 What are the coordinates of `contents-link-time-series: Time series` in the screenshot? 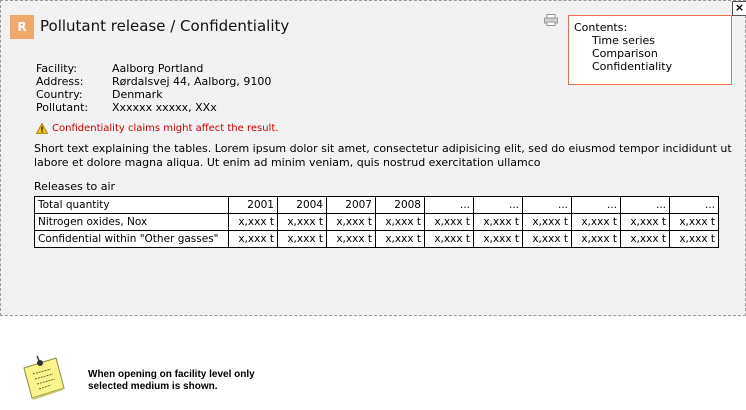 It's located at (623, 40).